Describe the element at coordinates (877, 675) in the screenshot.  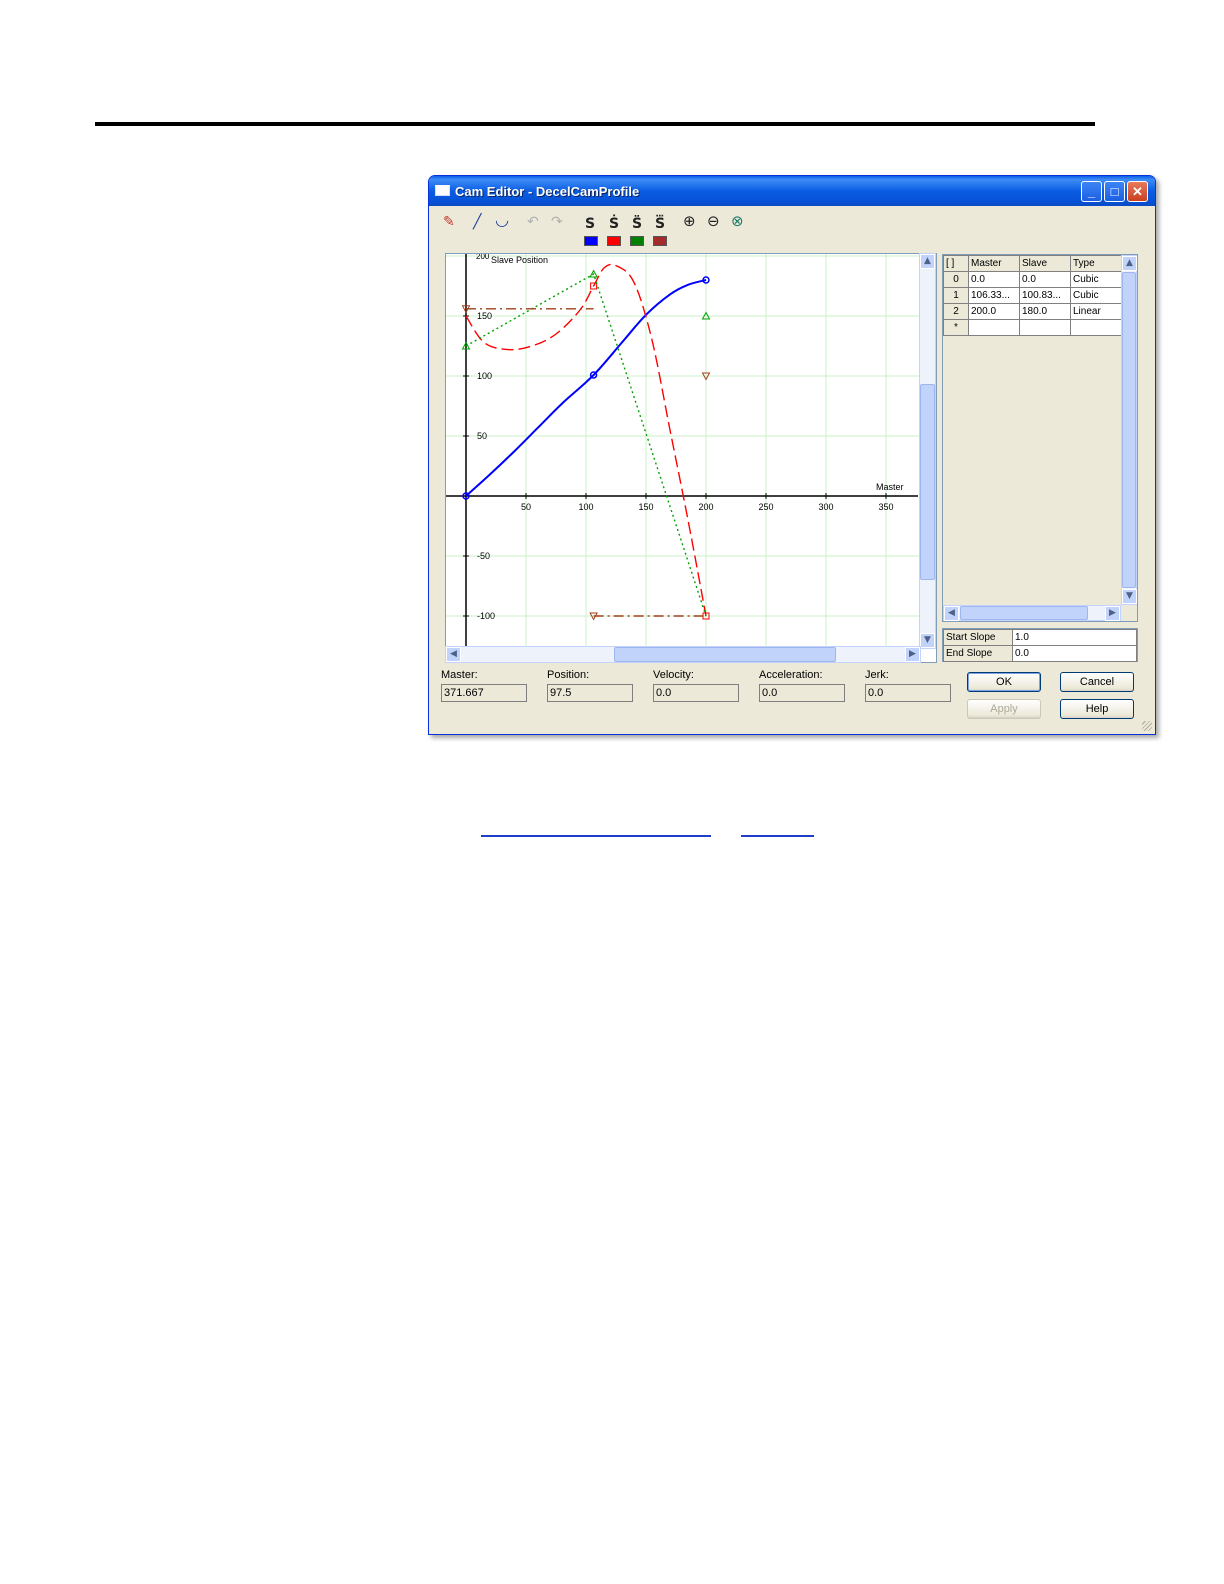
I see `jerk-label: Jerk:` at that location.